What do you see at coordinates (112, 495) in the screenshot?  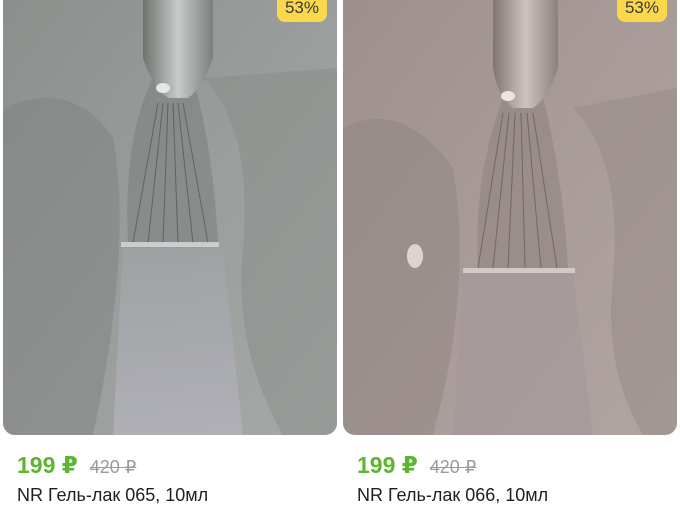 I see `product-title: NR Гель-лак 065, 10мл` at bounding box center [112, 495].